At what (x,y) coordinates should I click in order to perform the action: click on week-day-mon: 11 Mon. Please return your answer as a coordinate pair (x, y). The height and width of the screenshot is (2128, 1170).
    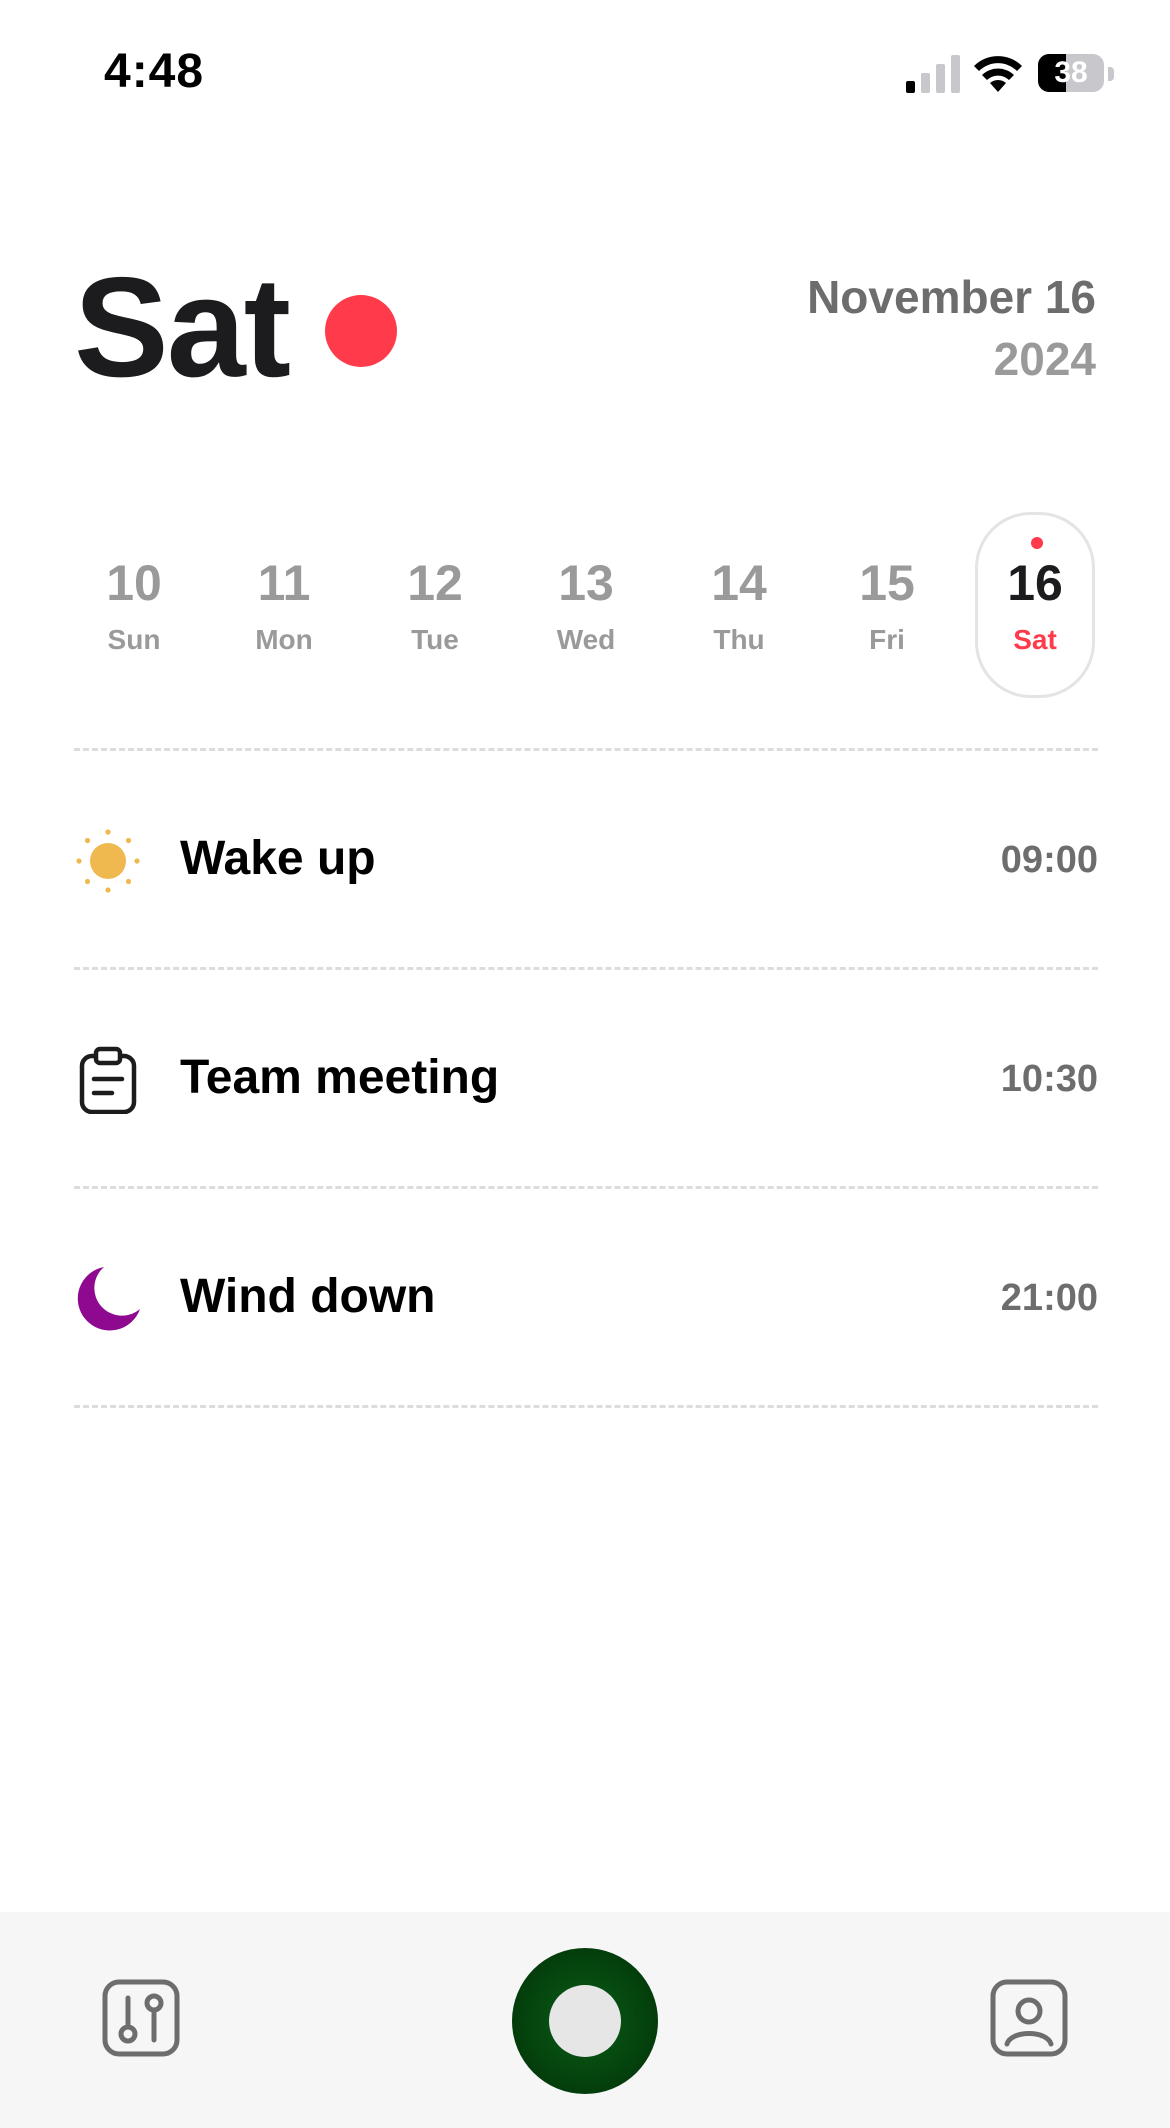
    Looking at the image, I should click on (284, 605).